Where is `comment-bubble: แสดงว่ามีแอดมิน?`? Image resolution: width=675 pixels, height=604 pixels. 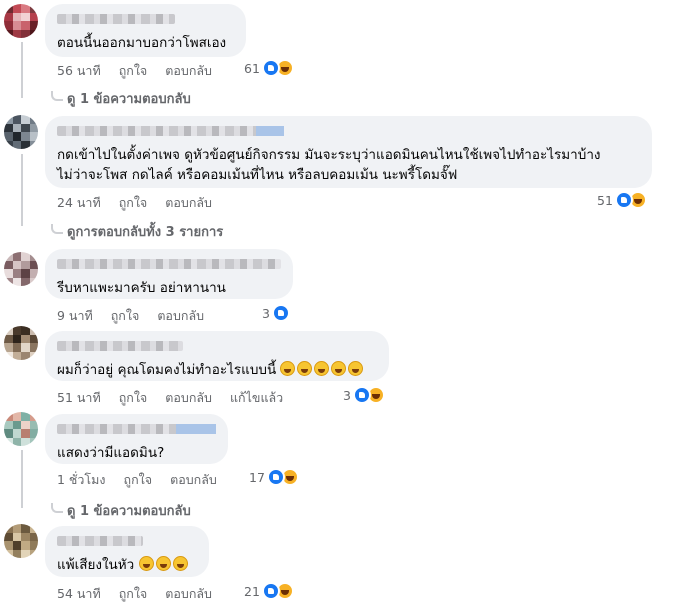
comment-bubble: แสดงว่ามีแอดมิน? is located at coordinates (136, 439).